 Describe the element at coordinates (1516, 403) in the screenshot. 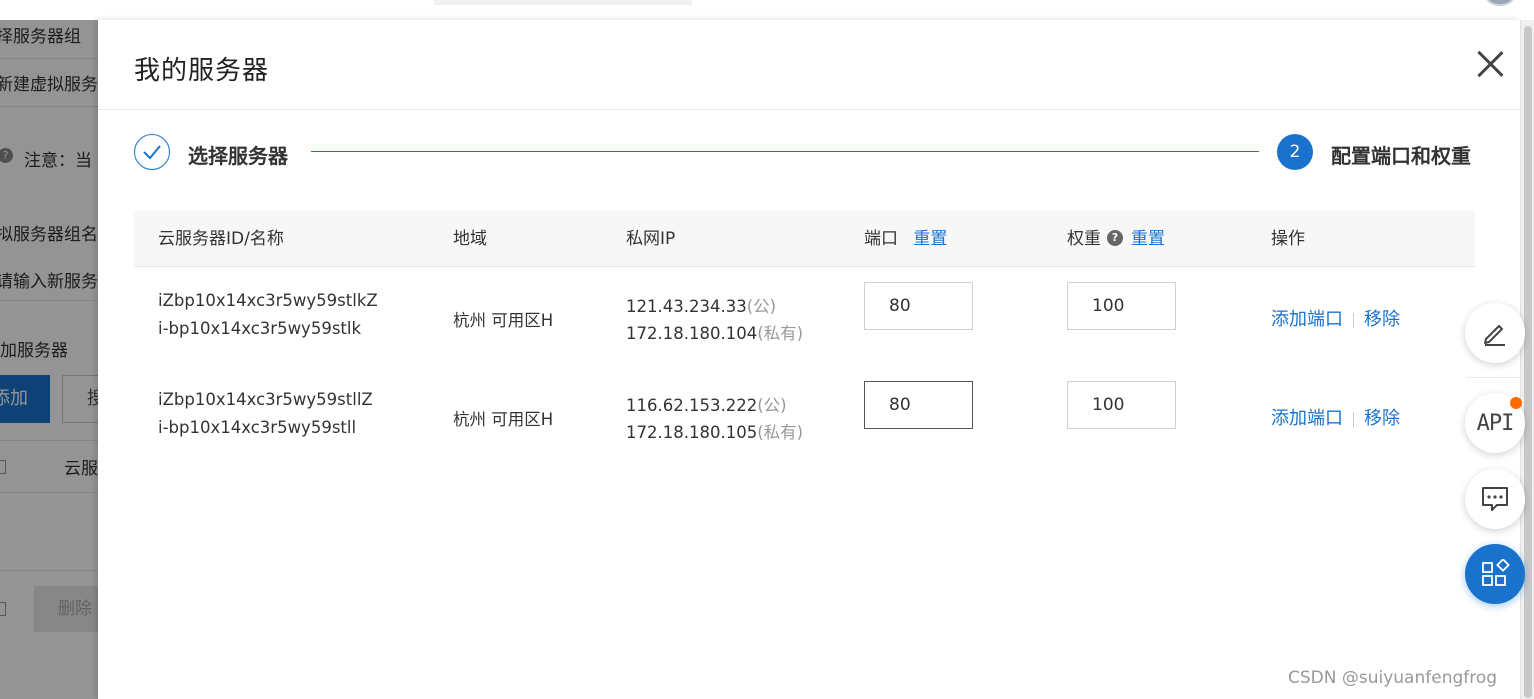

I see `notification-dot` at that location.